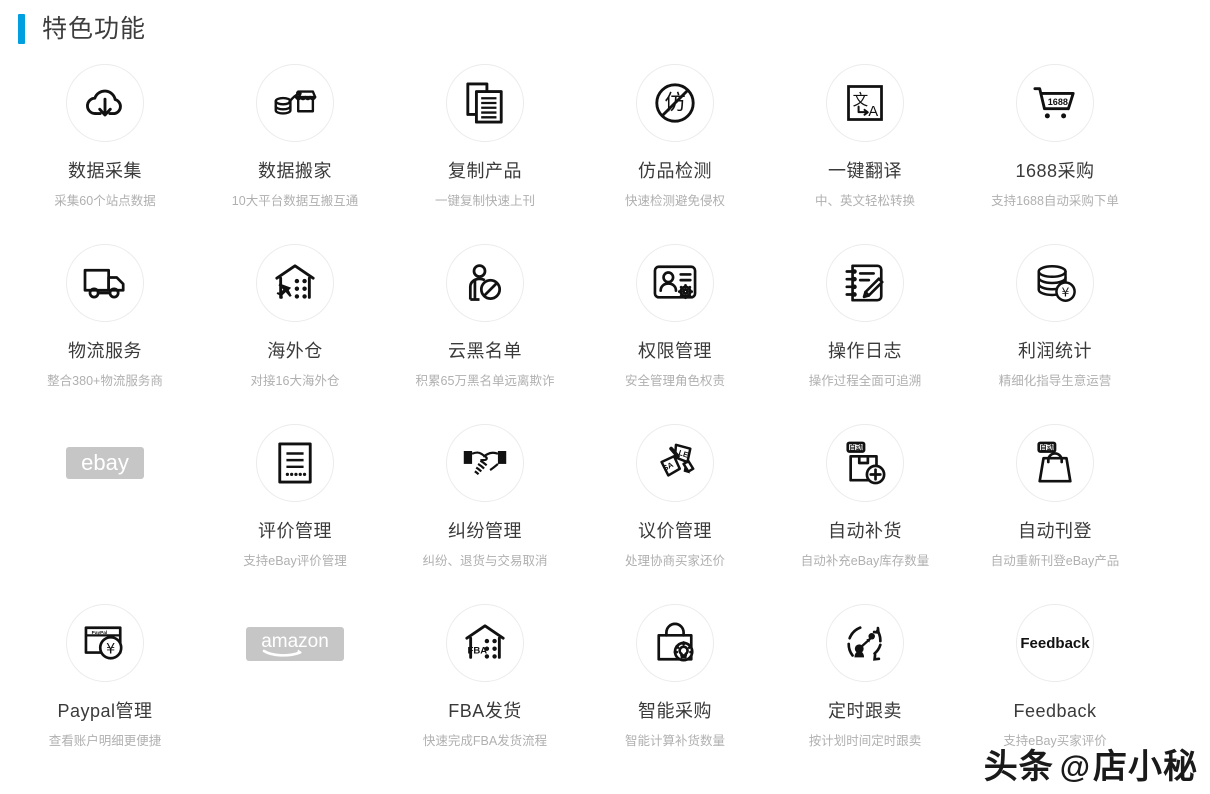 This screenshot has height=794, width=1210. I want to click on user-permission-icon, so click(675, 283).